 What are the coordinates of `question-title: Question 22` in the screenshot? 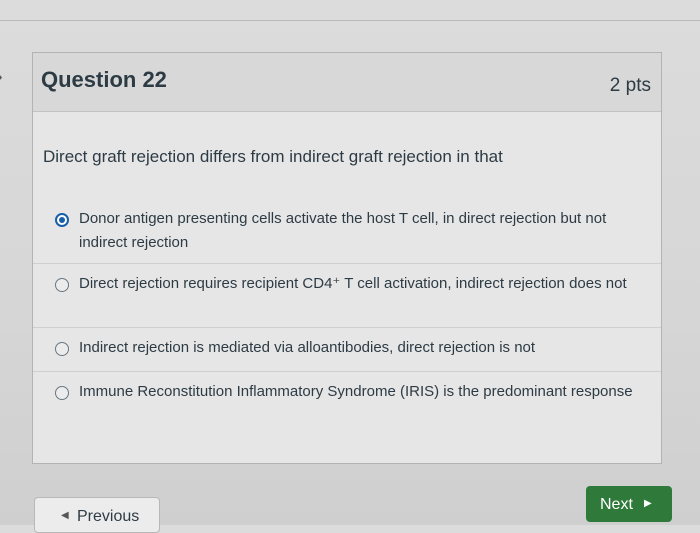 It's located at (104, 79).